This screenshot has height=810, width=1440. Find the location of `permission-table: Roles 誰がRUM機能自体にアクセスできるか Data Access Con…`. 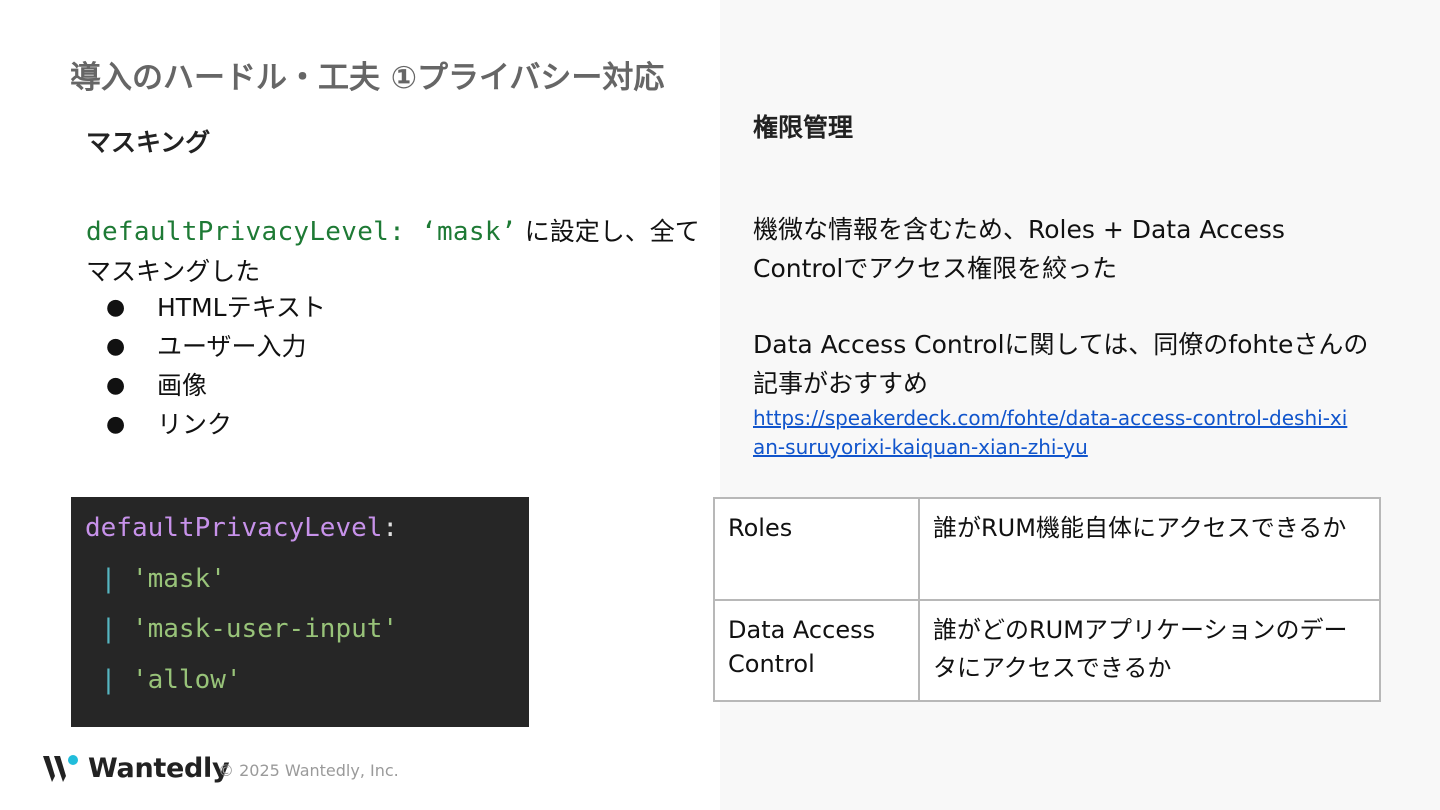

permission-table: Roles 誰がRUM機能自体にアクセスできるか Data Access Con… is located at coordinates (1047, 599).